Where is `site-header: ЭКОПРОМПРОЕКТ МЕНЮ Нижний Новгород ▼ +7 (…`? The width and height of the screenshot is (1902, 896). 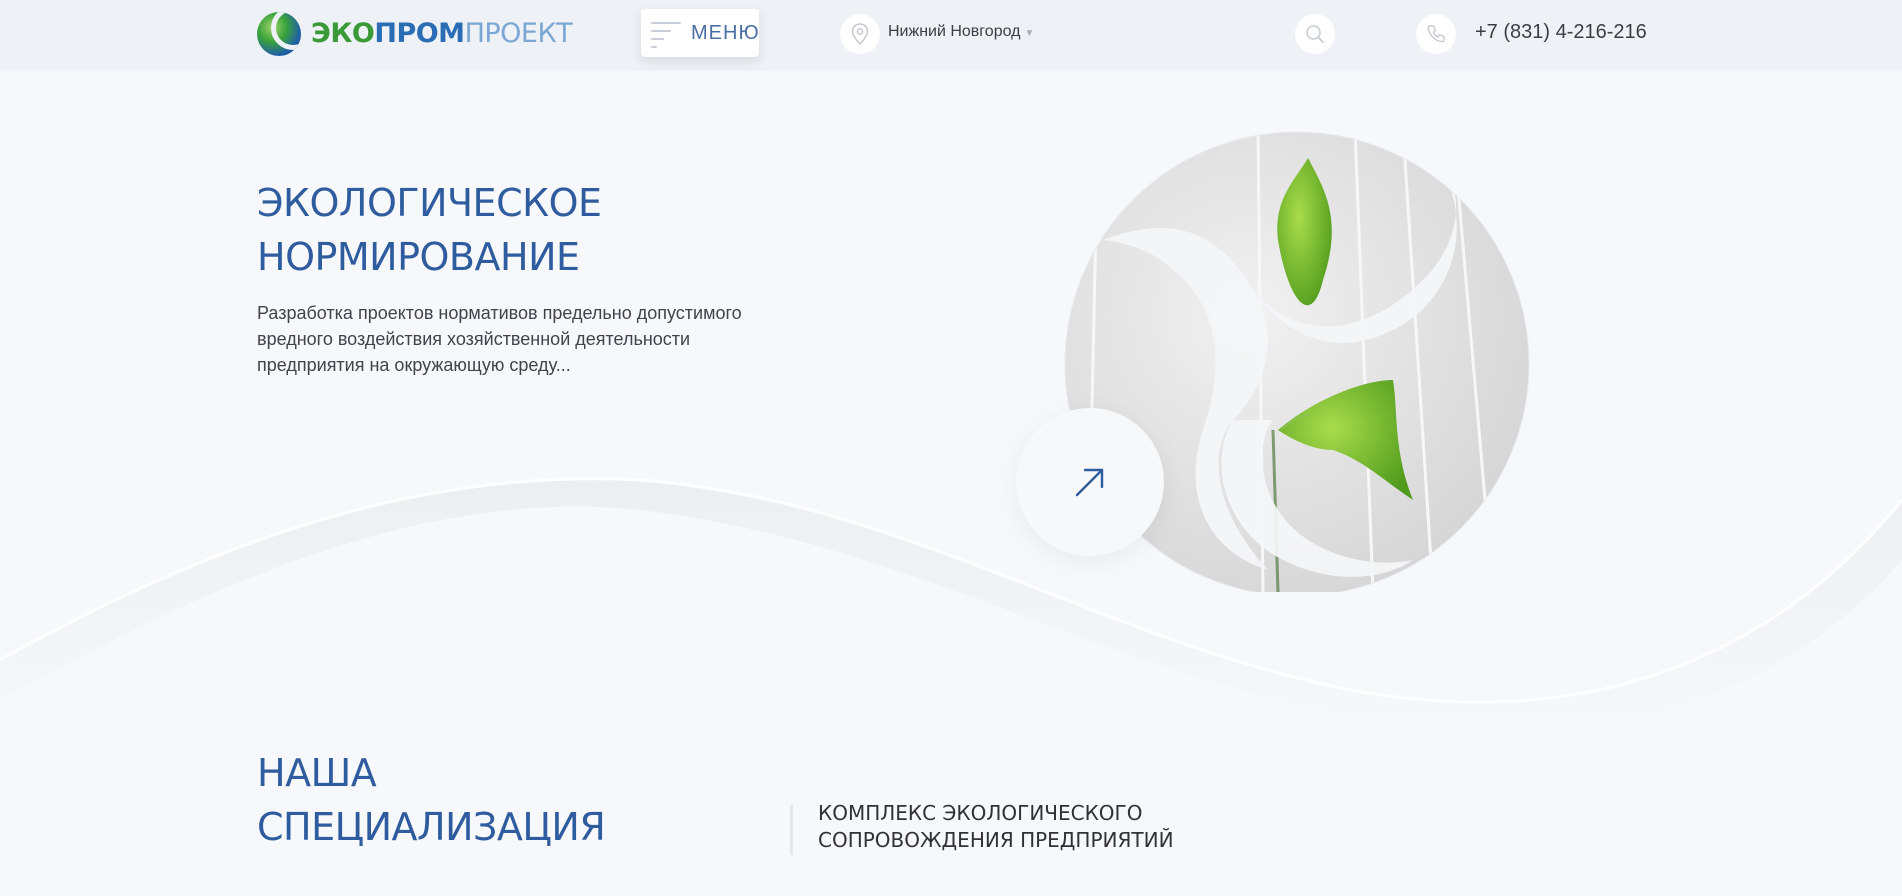
site-header: ЭКОПРОМПРОЕКТ МЕНЮ Нижний Новгород ▼ +7 (… is located at coordinates (951, 35).